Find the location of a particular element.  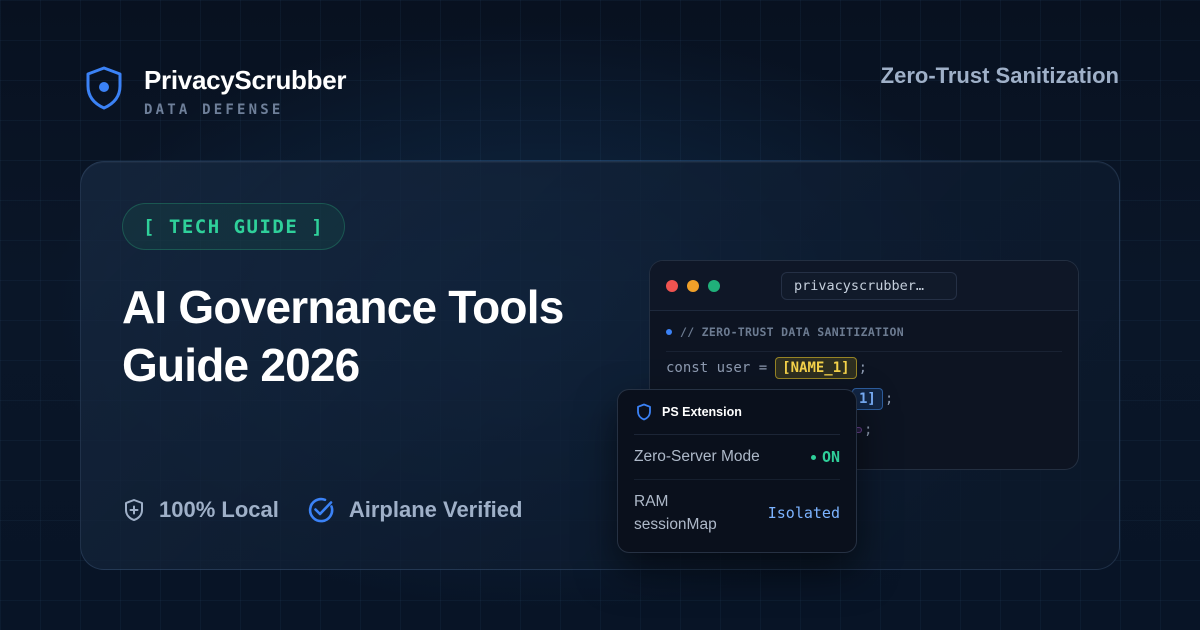

zero-server-mode-row: Zero-Server Mode ON is located at coordinates (737, 457).